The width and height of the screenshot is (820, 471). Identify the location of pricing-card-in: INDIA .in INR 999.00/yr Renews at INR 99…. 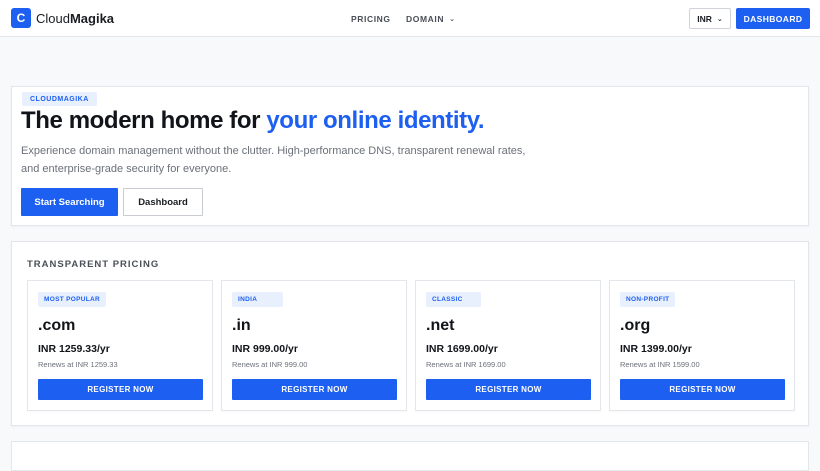
(314, 345).